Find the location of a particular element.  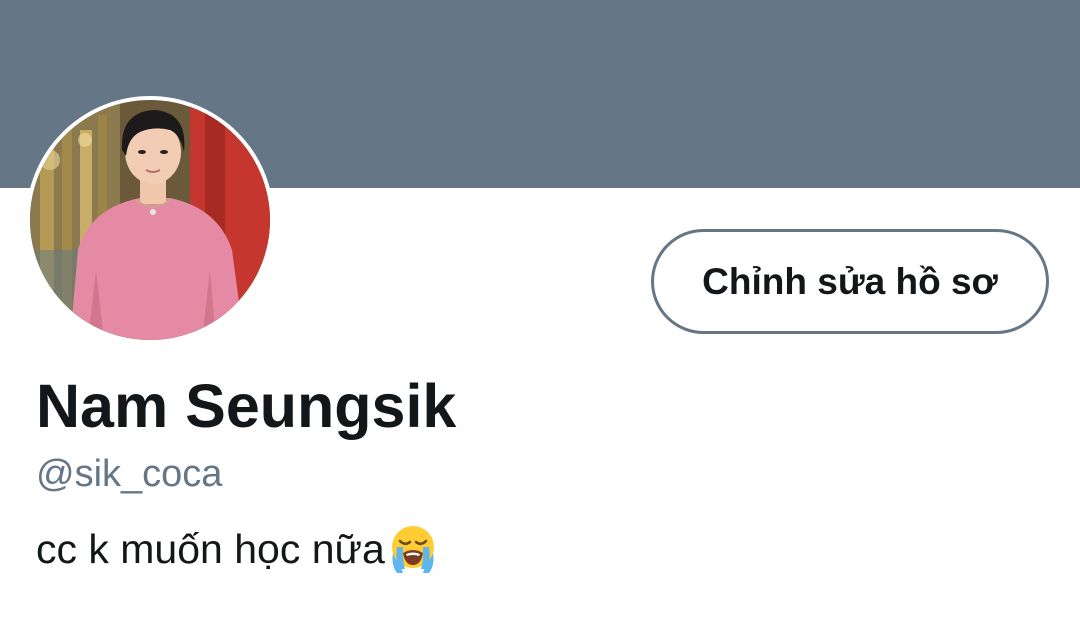

bio-text: cc k muốn học nữa is located at coordinates (210, 549).